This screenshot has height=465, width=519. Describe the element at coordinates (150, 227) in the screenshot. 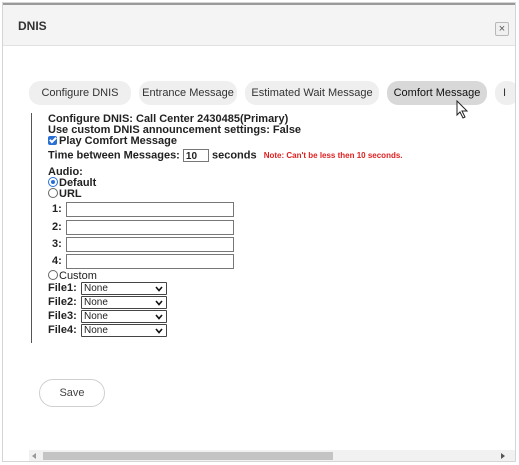

I see `url-2-input` at that location.